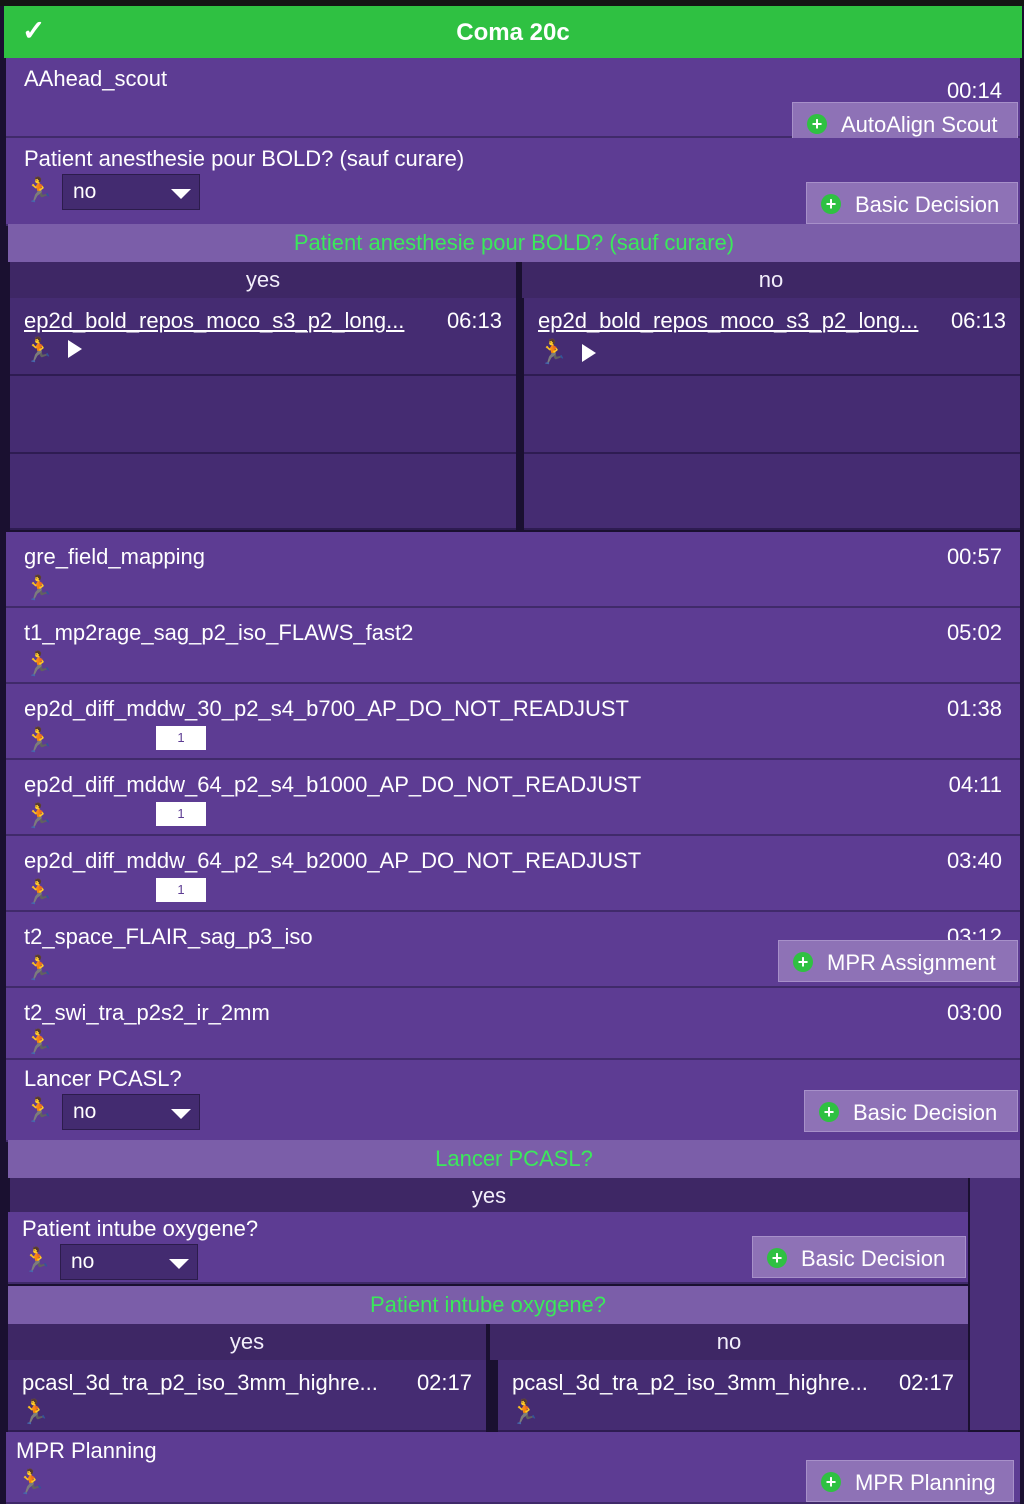  I want to click on scout-row: AAhead_scout 00:14 + AutoAlign Scout, so click(513, 101).